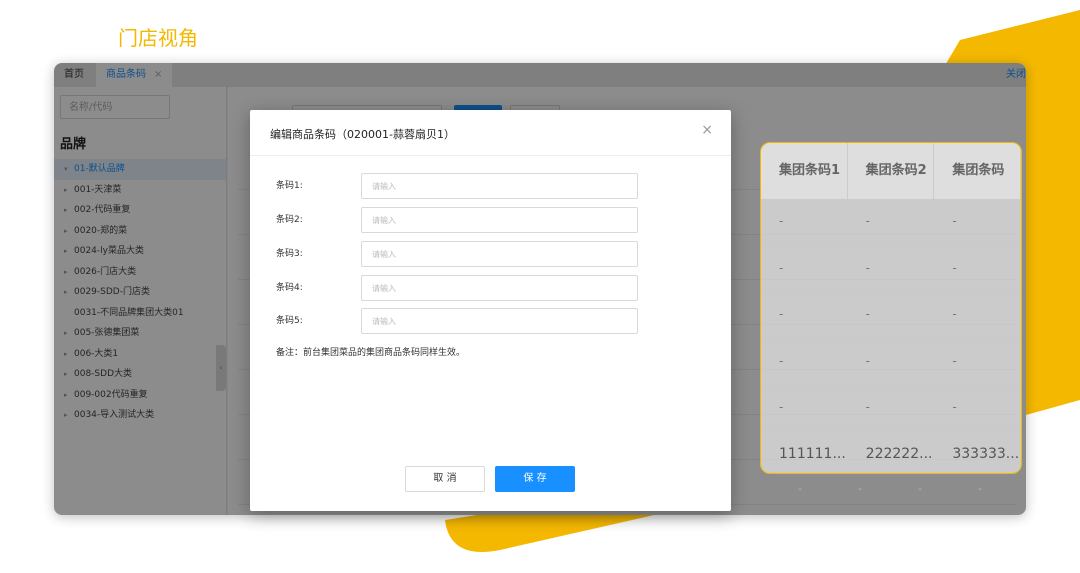  I want to click on barcode-4-row: 条码4:, so click(496, 288).